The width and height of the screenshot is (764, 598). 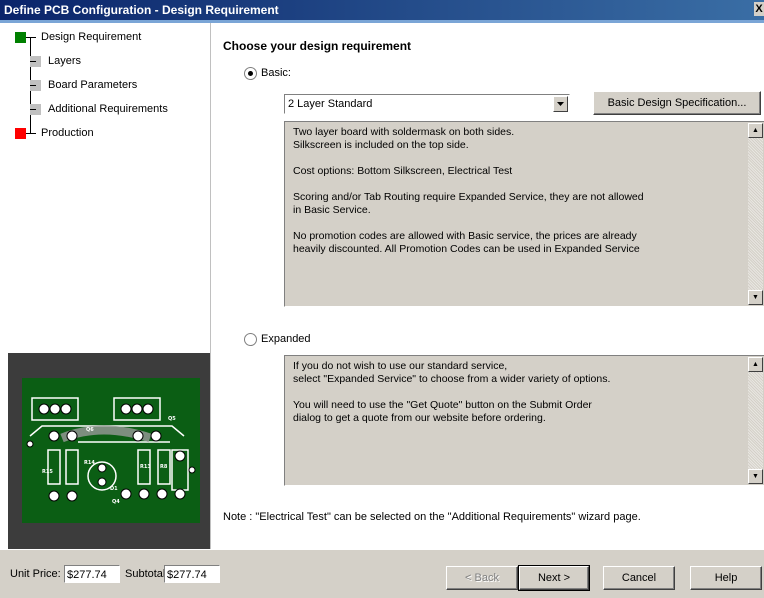 What do you see at coordinates (286, 339) in the screenshot?
I see `expanded-radio-label: Expanded` at bounding box center [286, 339].